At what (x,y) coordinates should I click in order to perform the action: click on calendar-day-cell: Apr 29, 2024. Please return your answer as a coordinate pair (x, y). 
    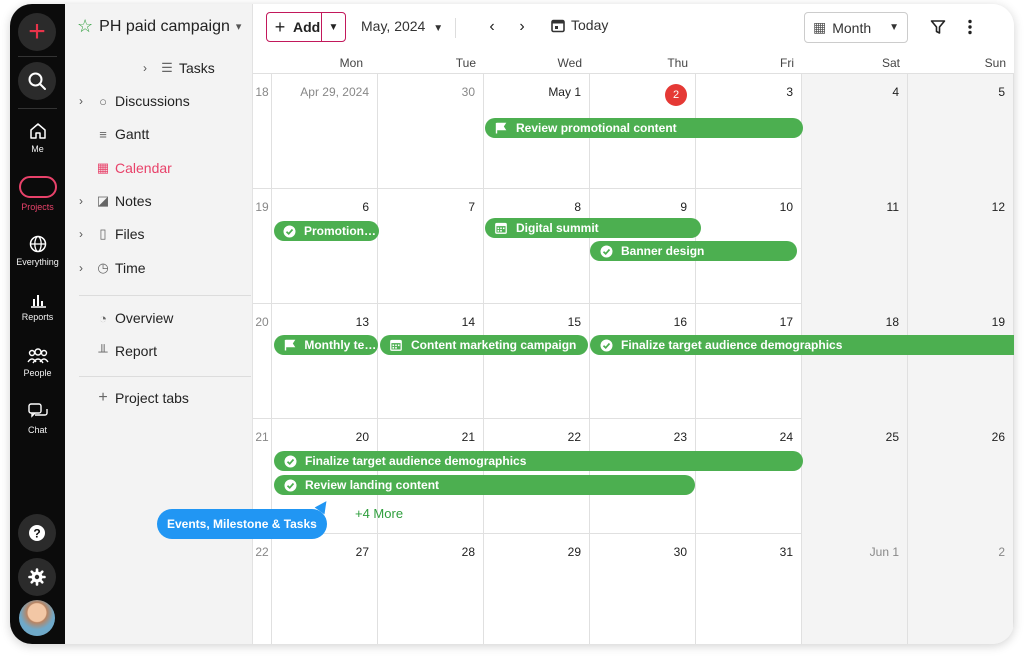
    Looking at the image, I should click on (325, 131).